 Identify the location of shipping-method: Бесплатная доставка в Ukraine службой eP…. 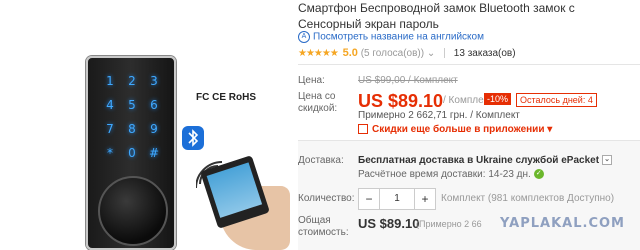
(485, 160).